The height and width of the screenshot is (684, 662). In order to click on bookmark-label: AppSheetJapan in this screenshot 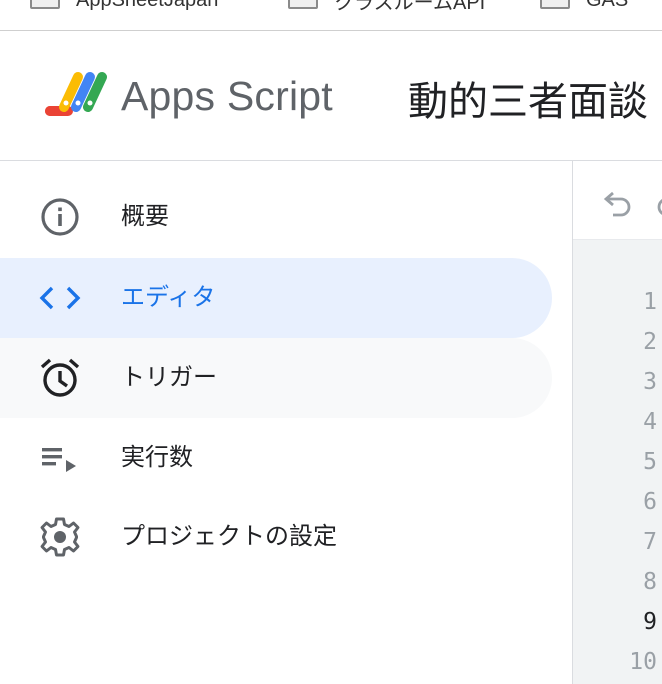, I will do `click(147, 6)`.